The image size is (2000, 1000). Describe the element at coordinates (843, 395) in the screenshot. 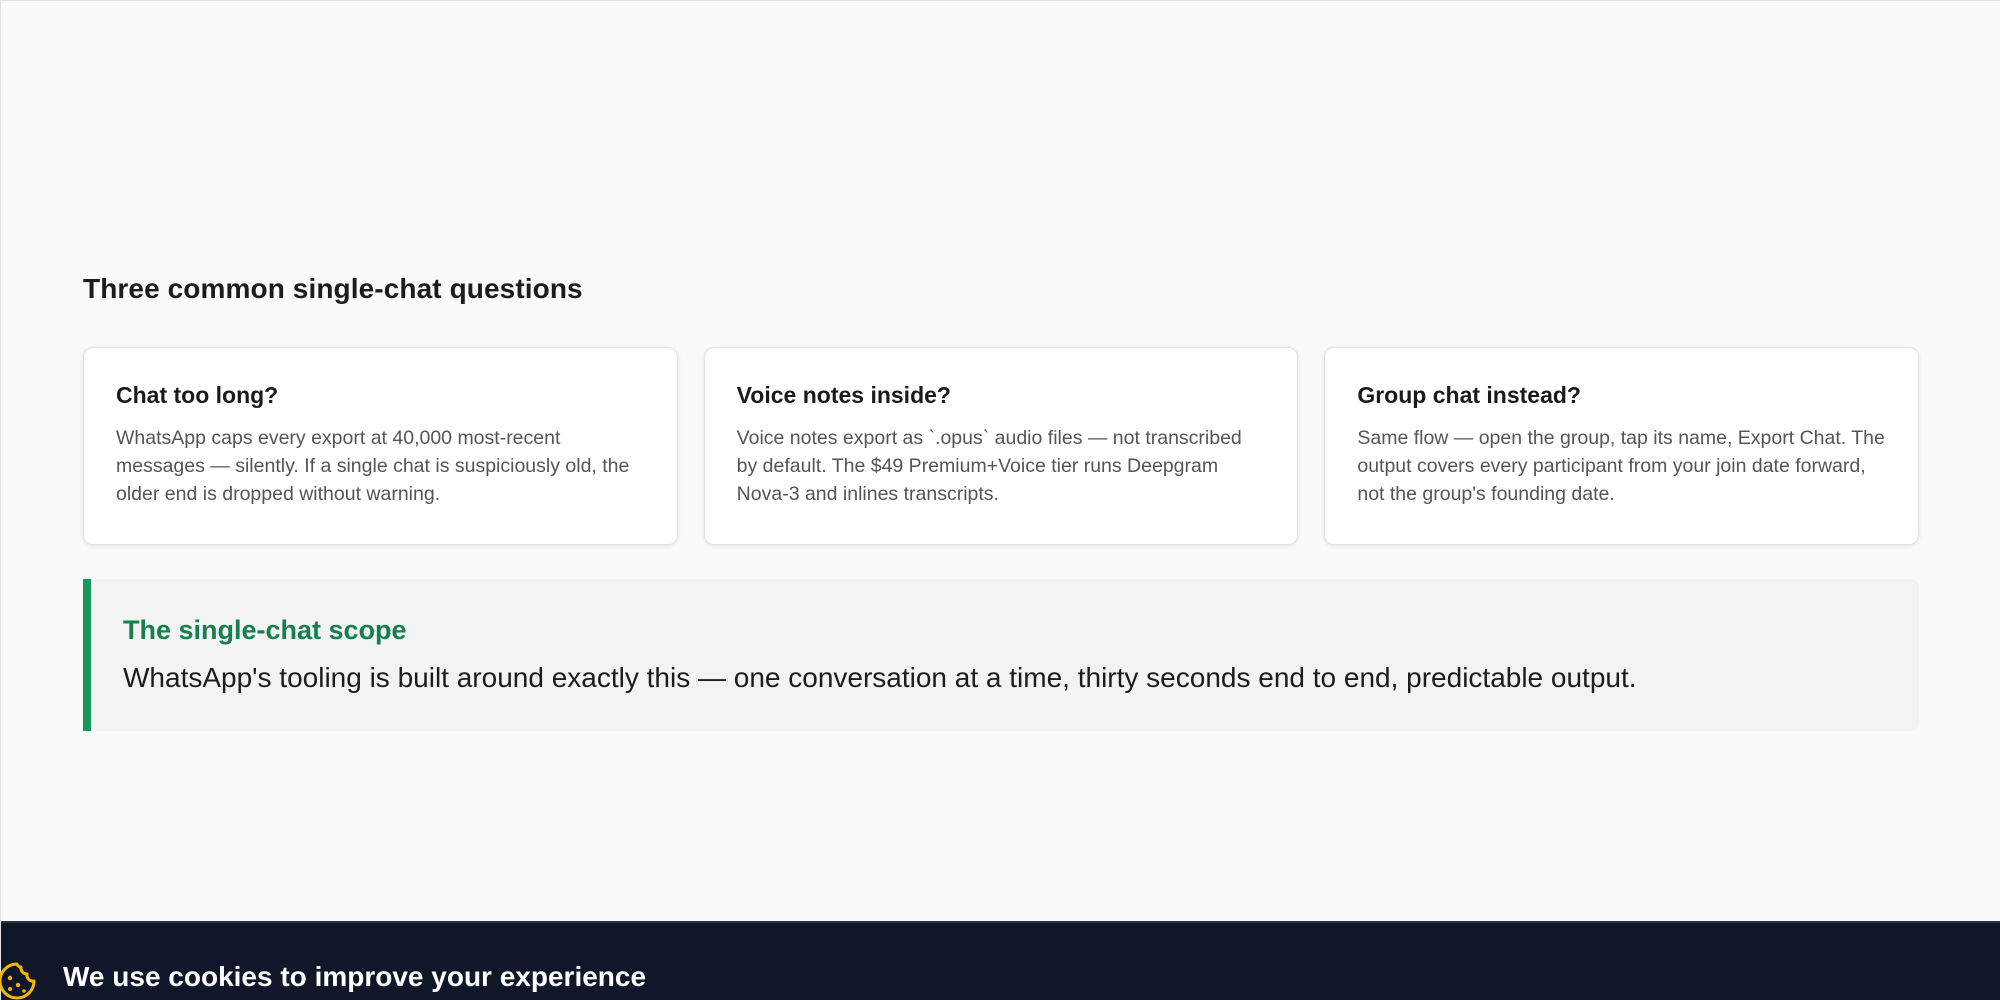

I see `card-title: Voice notes inside?` at that location.